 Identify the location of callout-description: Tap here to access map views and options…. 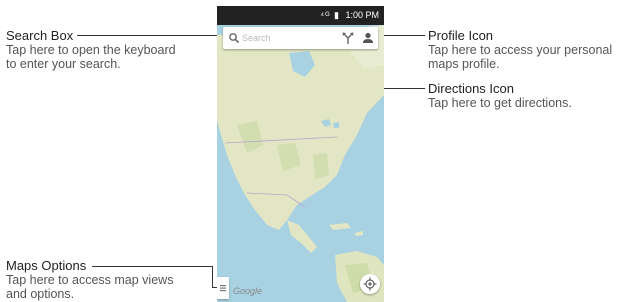
(90, 287).